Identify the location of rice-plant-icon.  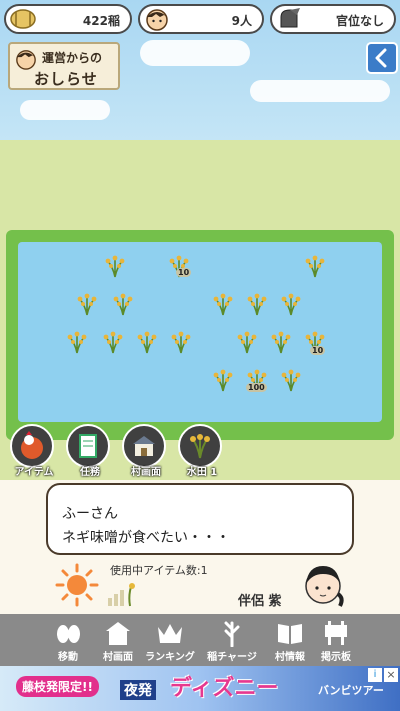
(200, 446).